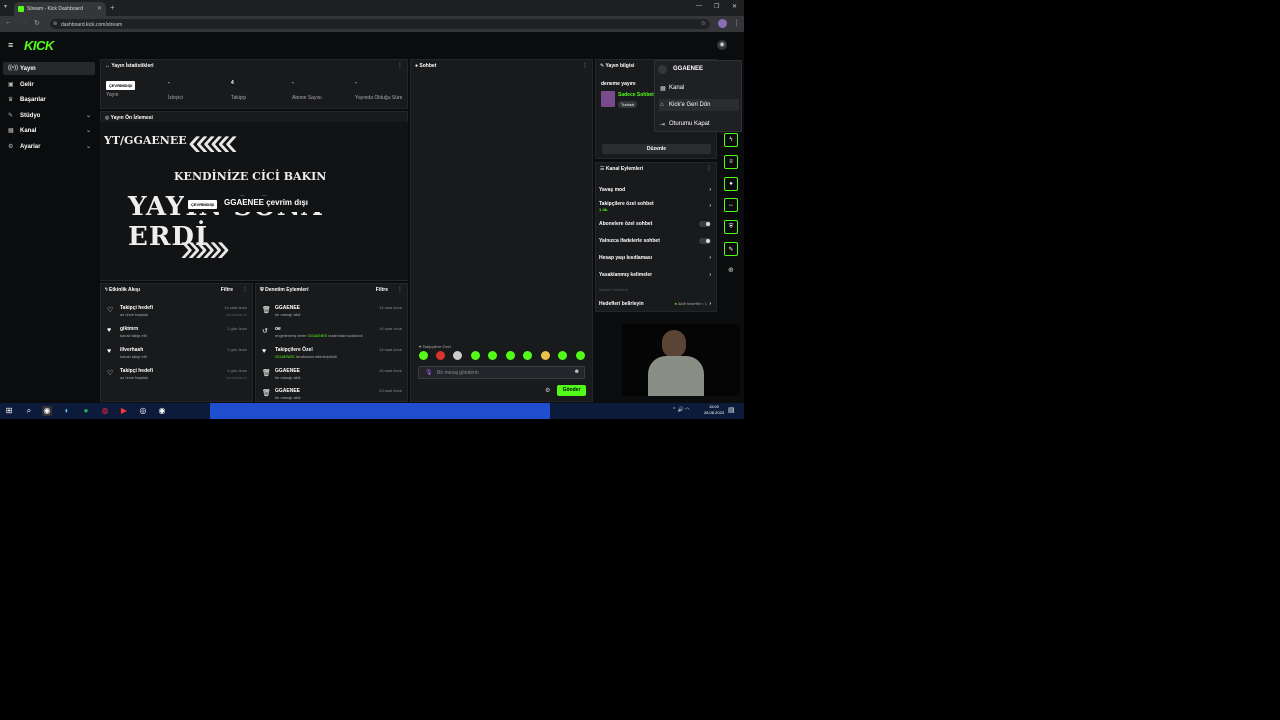 Image resolution: width=1280 pixels, height=720 pixels. Describe the element at coordinates (390, 370) in the screenshot. I see `row-time: 15 saat önce` at that location.